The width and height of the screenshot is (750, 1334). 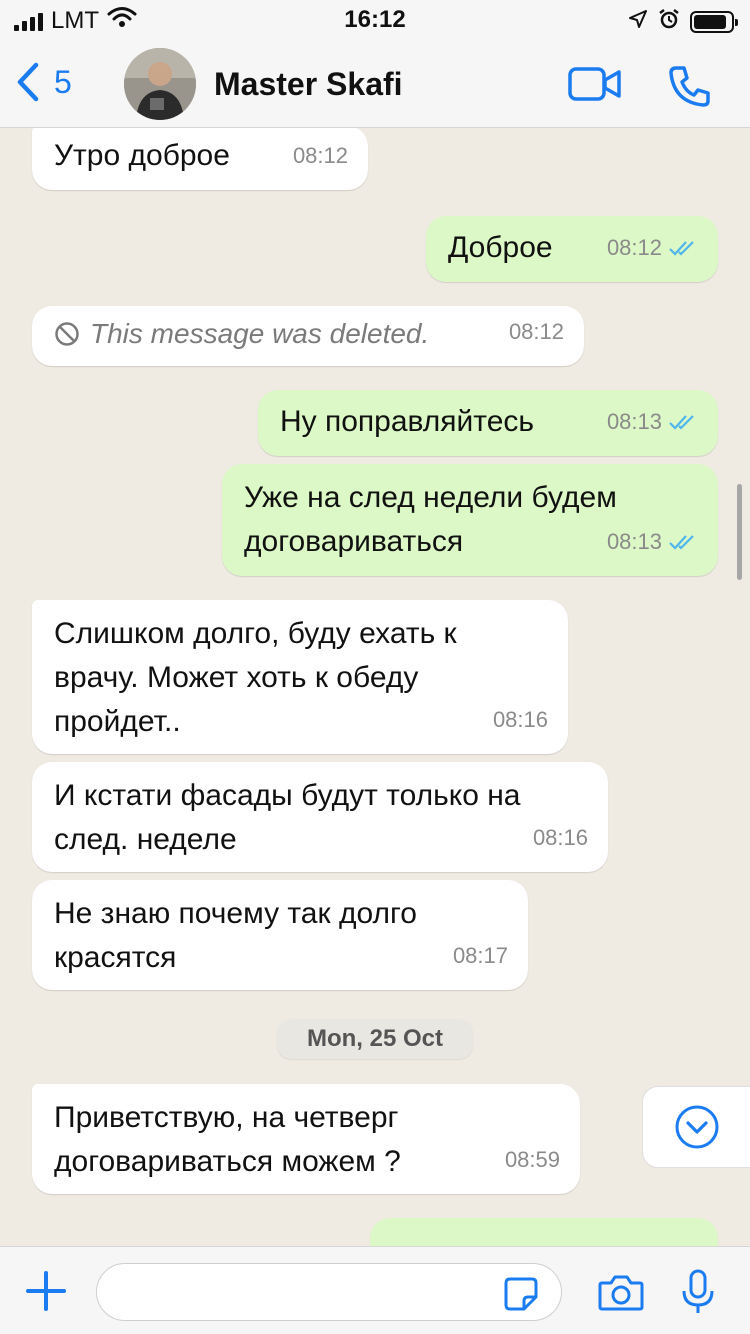 I want to click on alarm-icon, so click(x=669, y=21).